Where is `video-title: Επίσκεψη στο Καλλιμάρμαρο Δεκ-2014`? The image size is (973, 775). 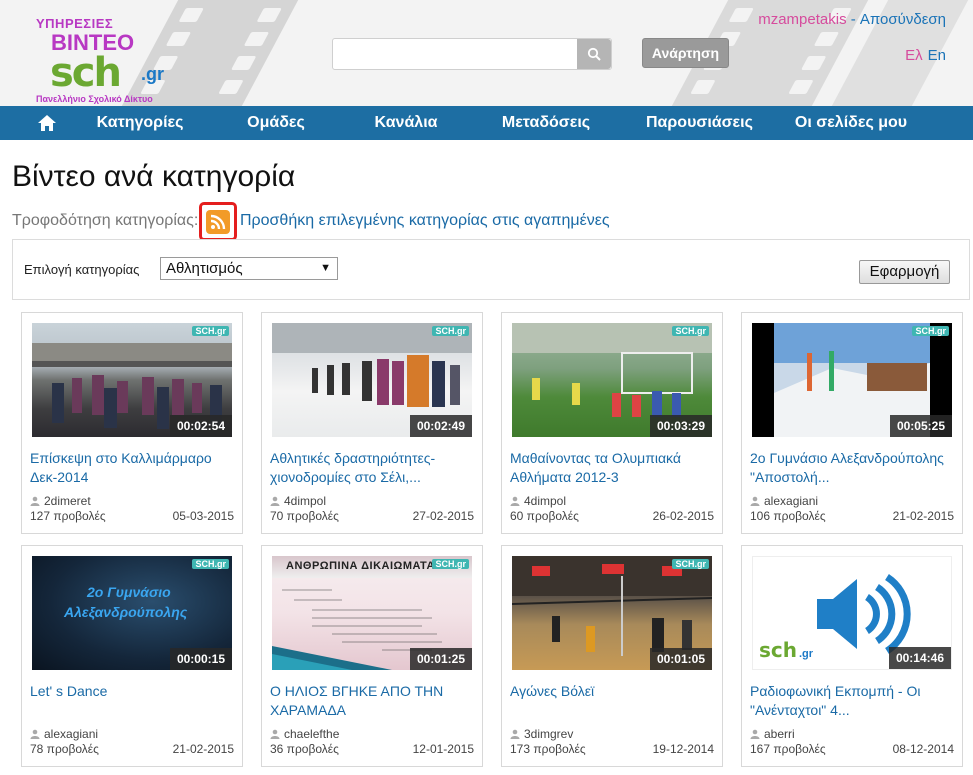
video-title: Επίσκεψη στο Καλλιμάρμαρο Δεκ-2014 is located at coordinates (133, 468).